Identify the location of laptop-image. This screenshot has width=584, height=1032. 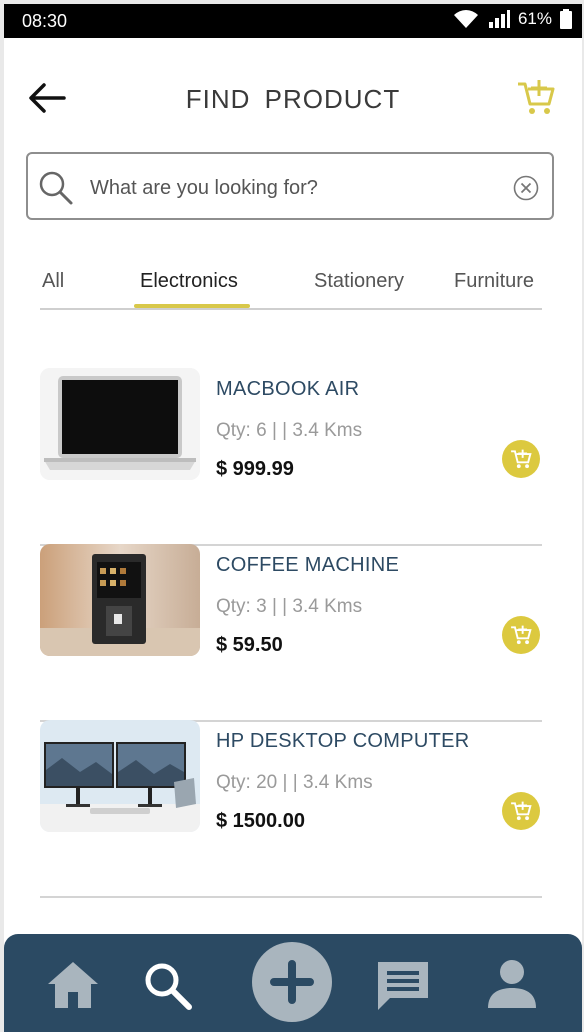
(120, 424).